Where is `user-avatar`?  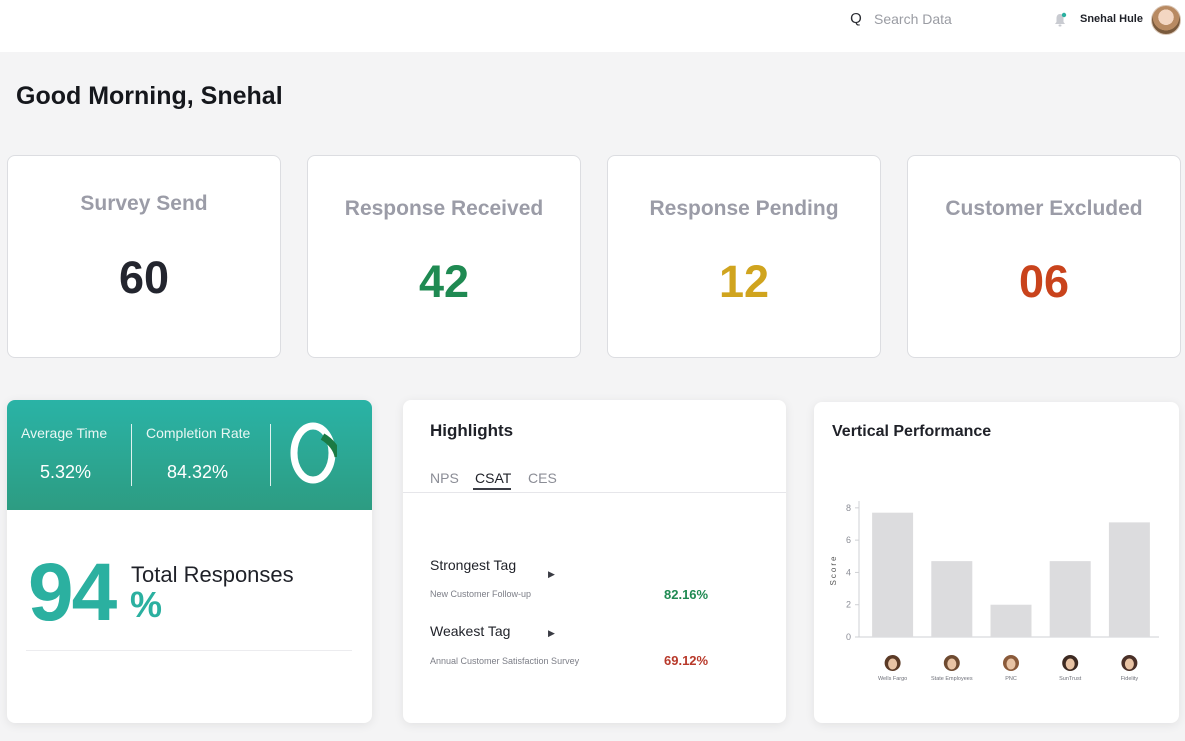
user-avatar is located at coordinates (1166, 20).